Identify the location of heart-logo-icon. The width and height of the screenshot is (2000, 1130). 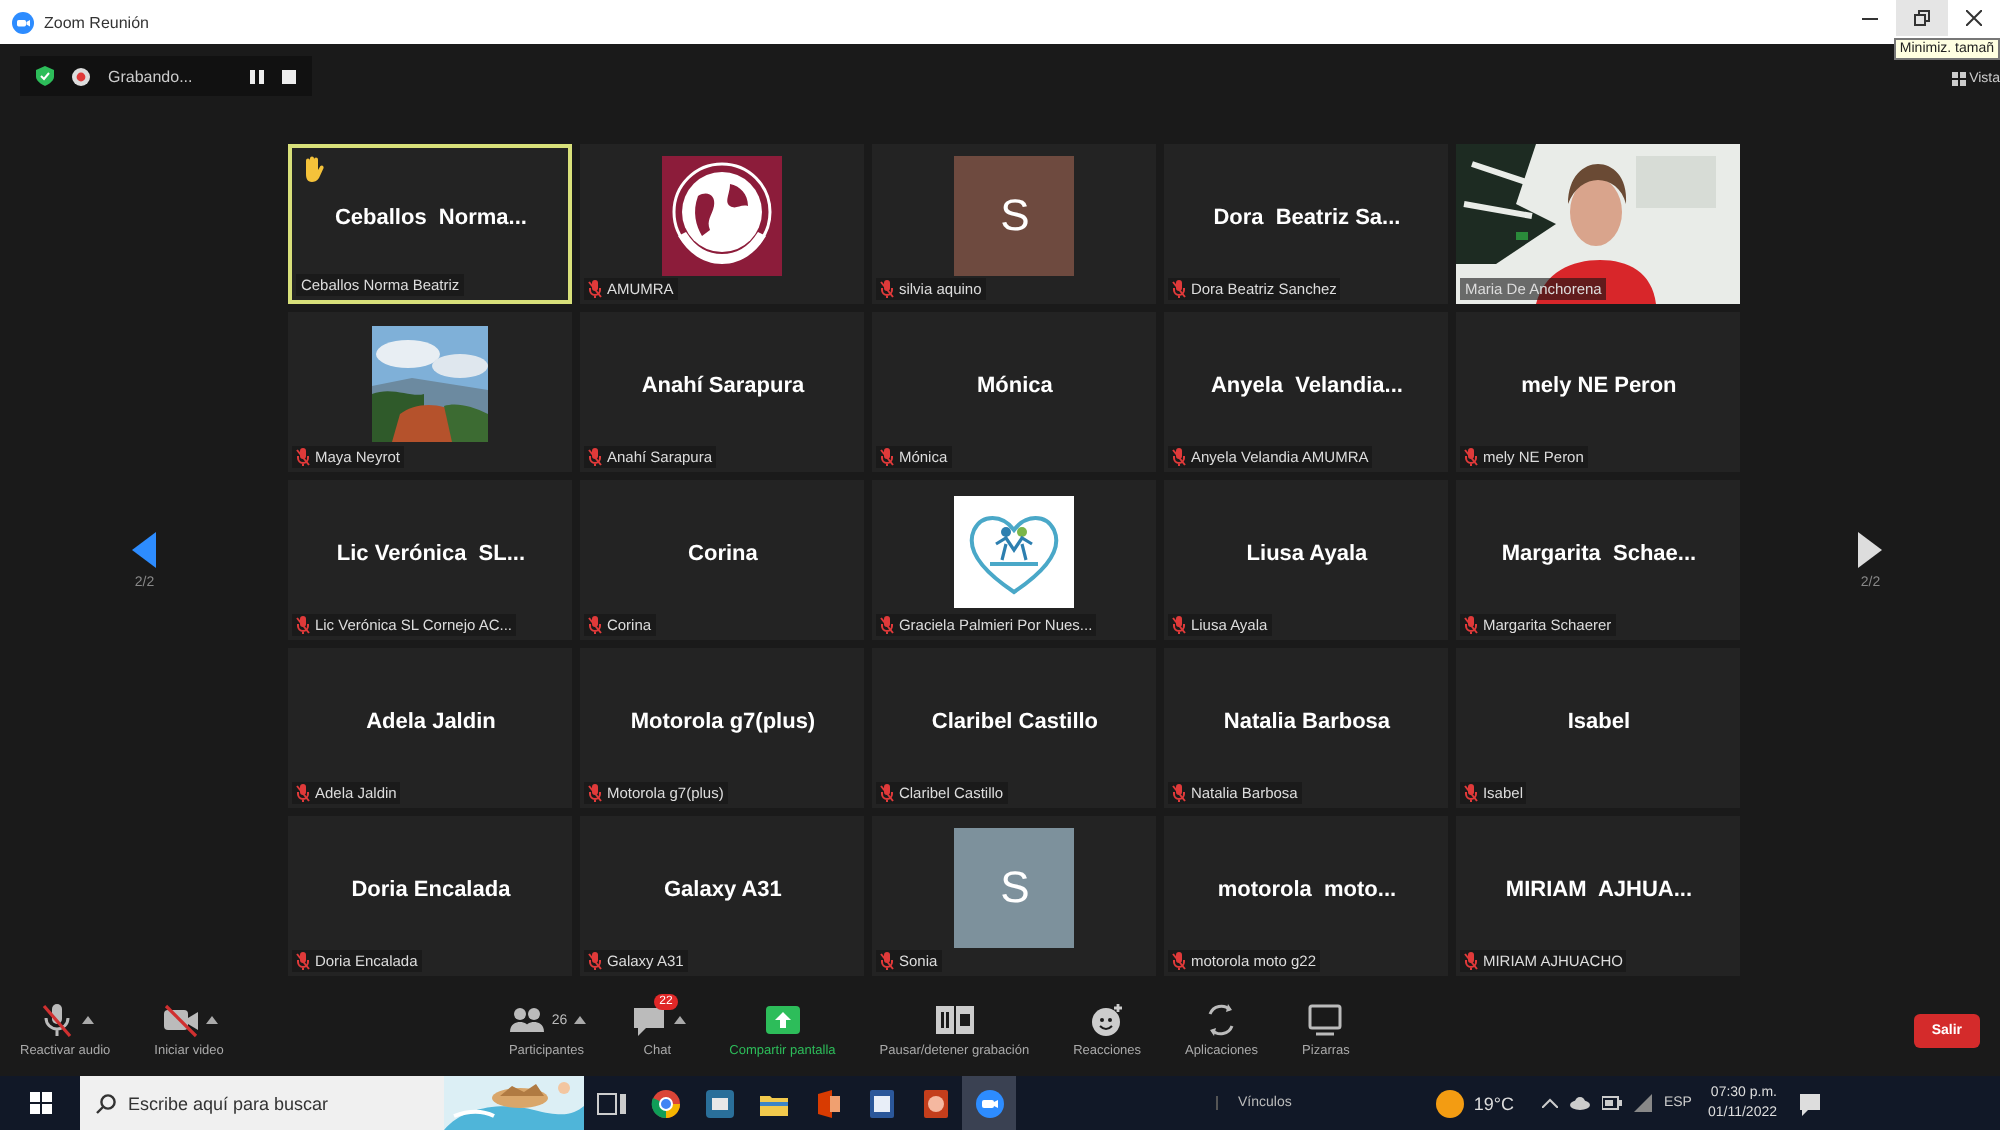
(1014, 552).